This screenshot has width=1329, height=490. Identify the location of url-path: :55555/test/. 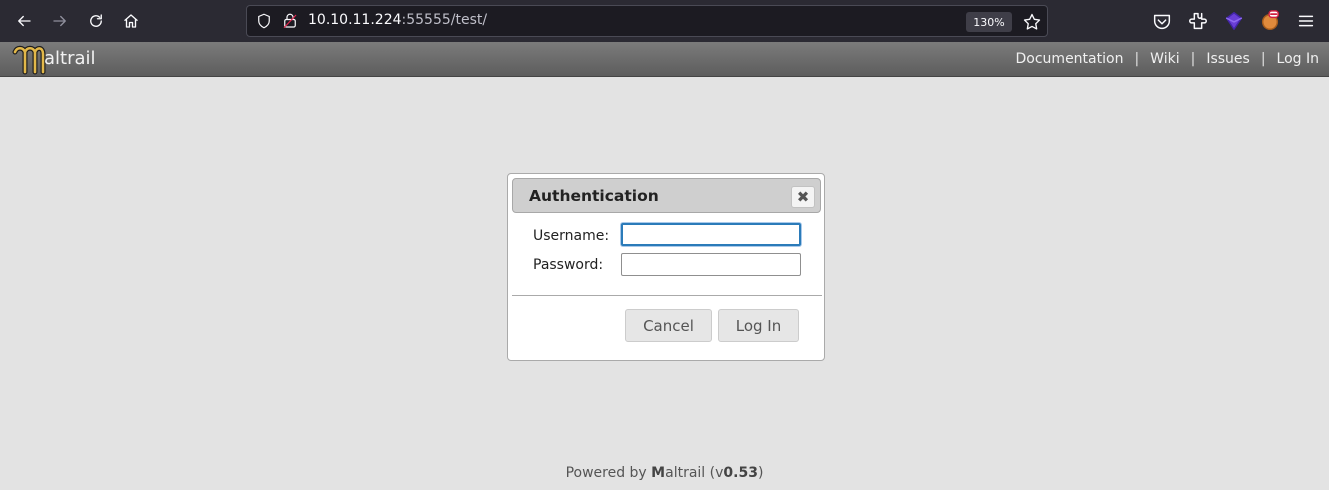
(444, 20).